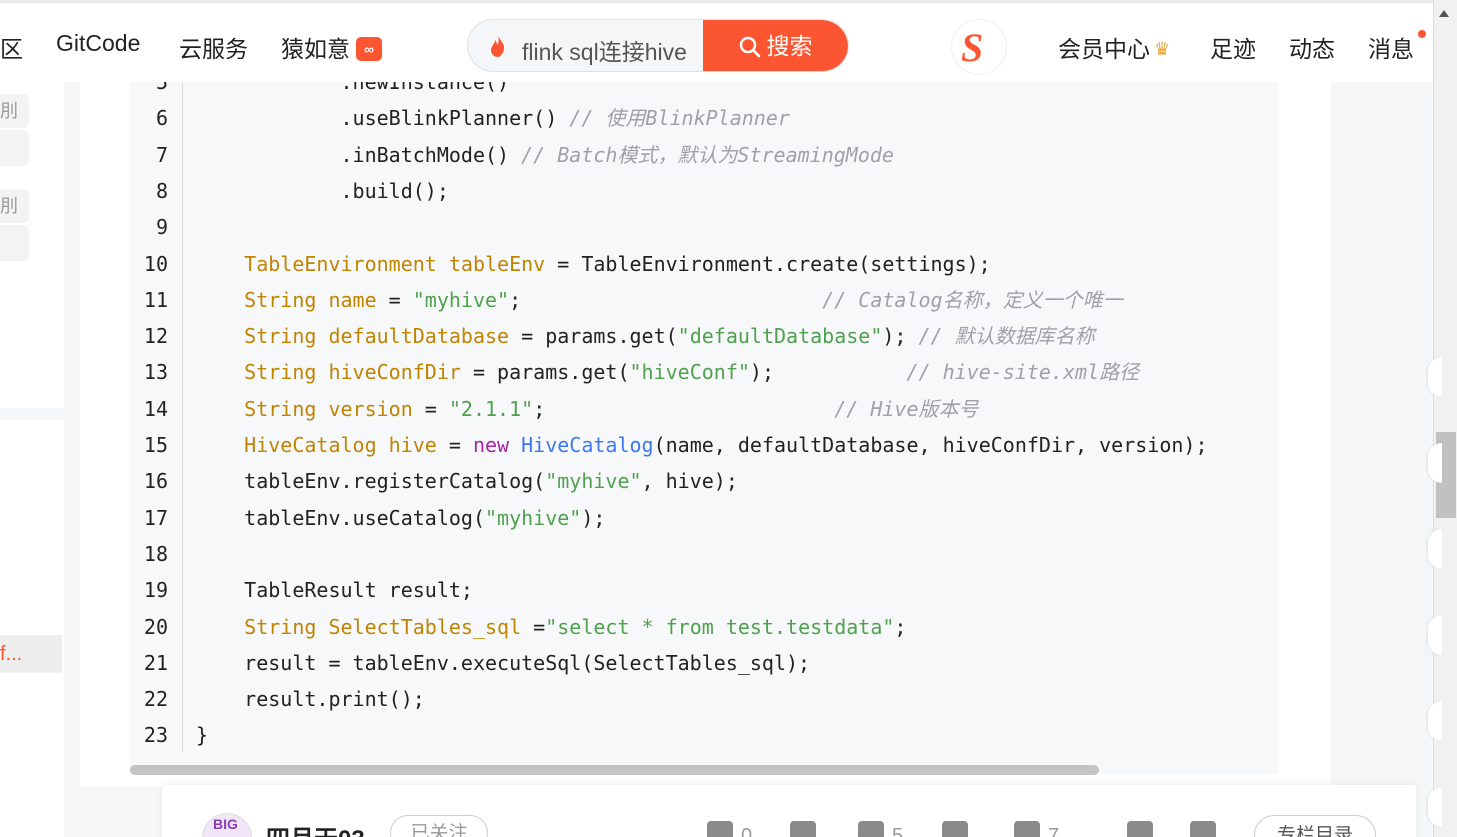  Describe the element at coordinates (155, 372) in the screenshot. I see `line-number: 13` at that location.